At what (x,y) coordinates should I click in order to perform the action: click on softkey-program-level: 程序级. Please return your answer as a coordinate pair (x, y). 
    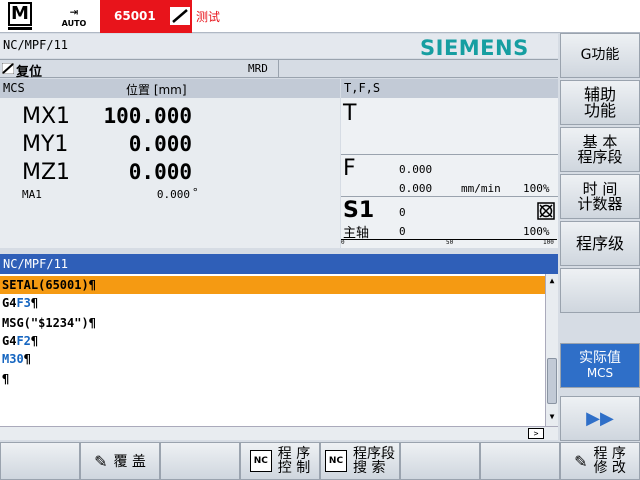
    Looking at the image, I should click on (600, 243).